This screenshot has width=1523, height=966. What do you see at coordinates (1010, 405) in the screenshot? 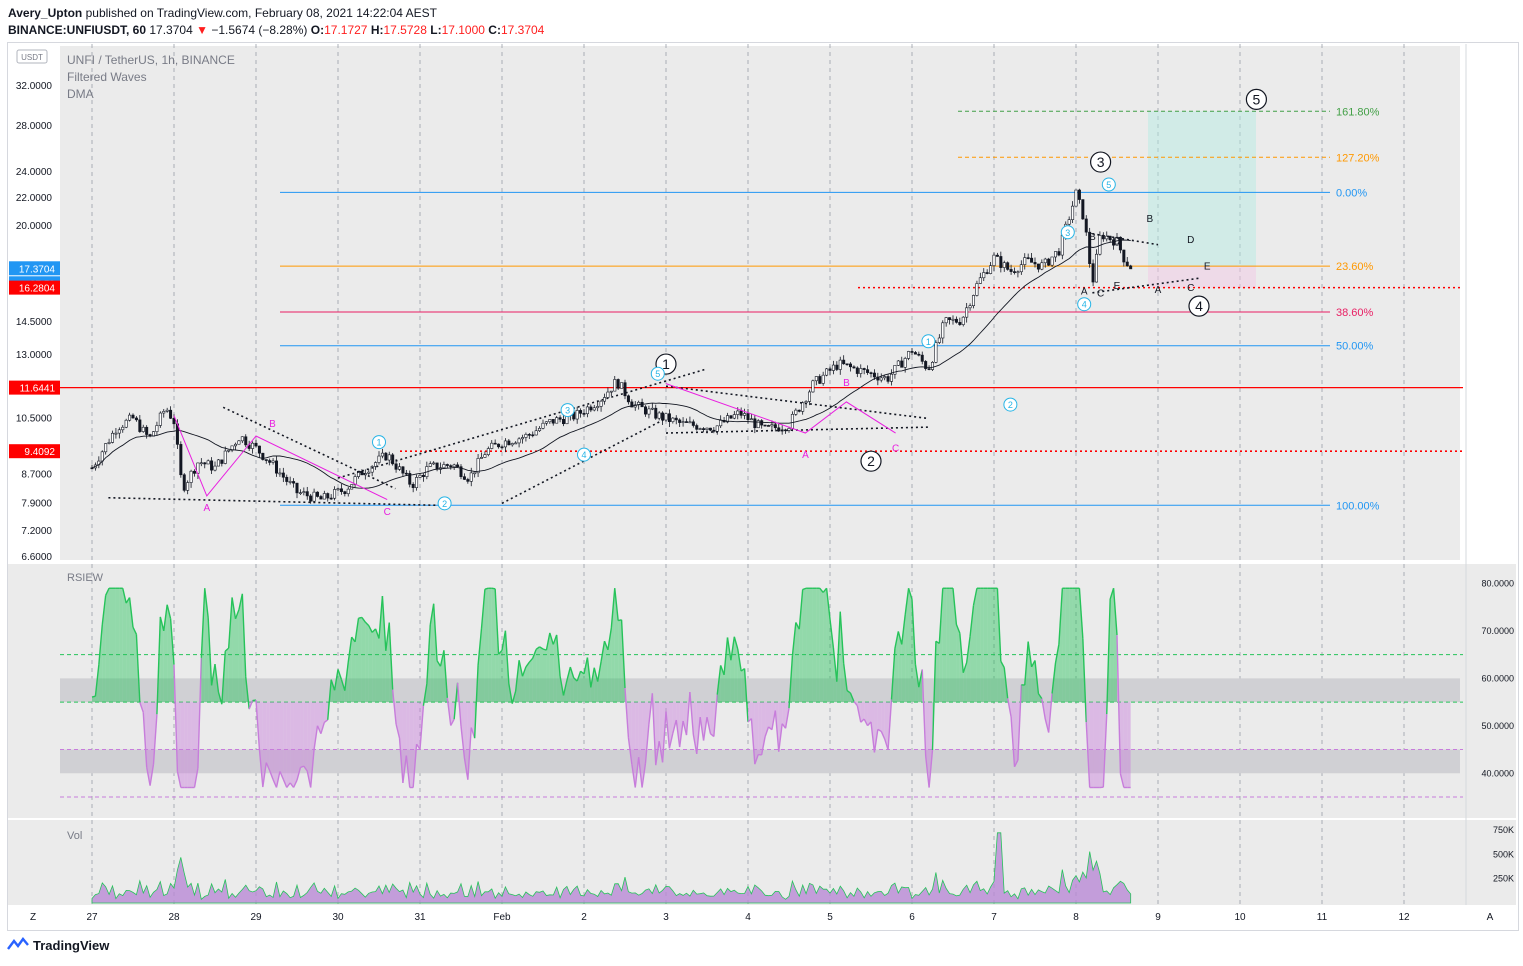
I see `sub-wave-label: 2` at bounding box center [1010, 405].